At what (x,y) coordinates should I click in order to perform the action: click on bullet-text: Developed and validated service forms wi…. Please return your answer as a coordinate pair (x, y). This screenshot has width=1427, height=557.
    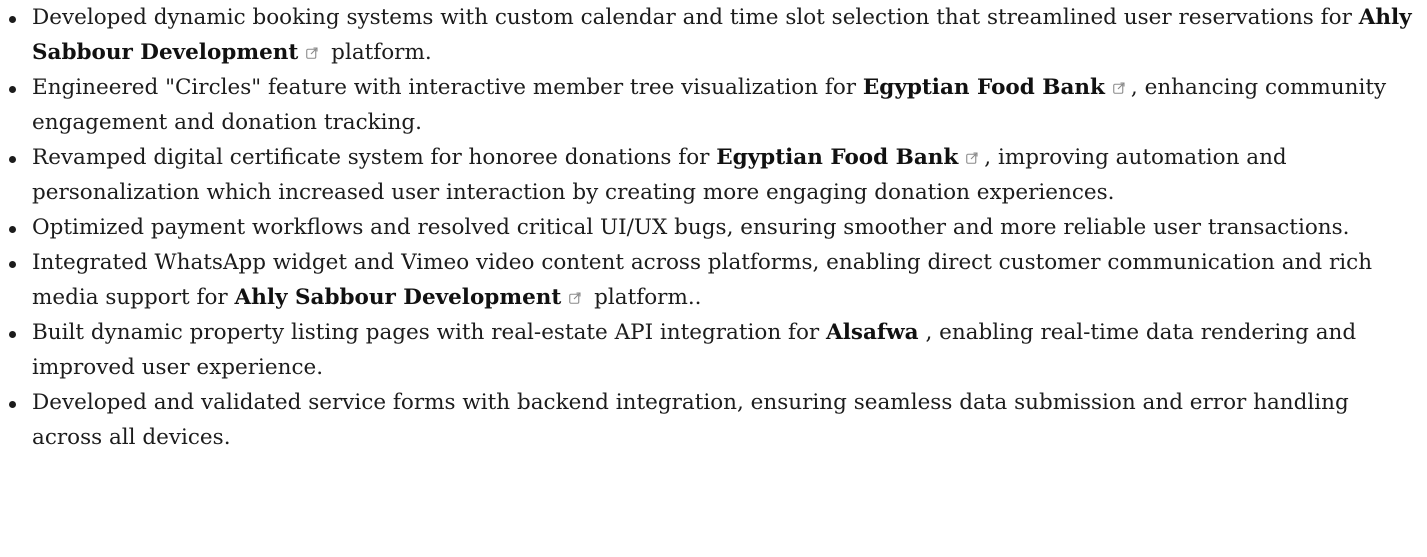
    Looking at the image, I should click on (690, 420).